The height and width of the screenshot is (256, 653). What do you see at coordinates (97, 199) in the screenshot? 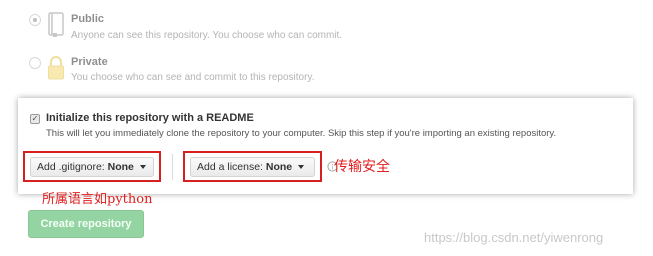
I see `gitignore-annotation: 所属语言如python` at bounding box center [97, 199].